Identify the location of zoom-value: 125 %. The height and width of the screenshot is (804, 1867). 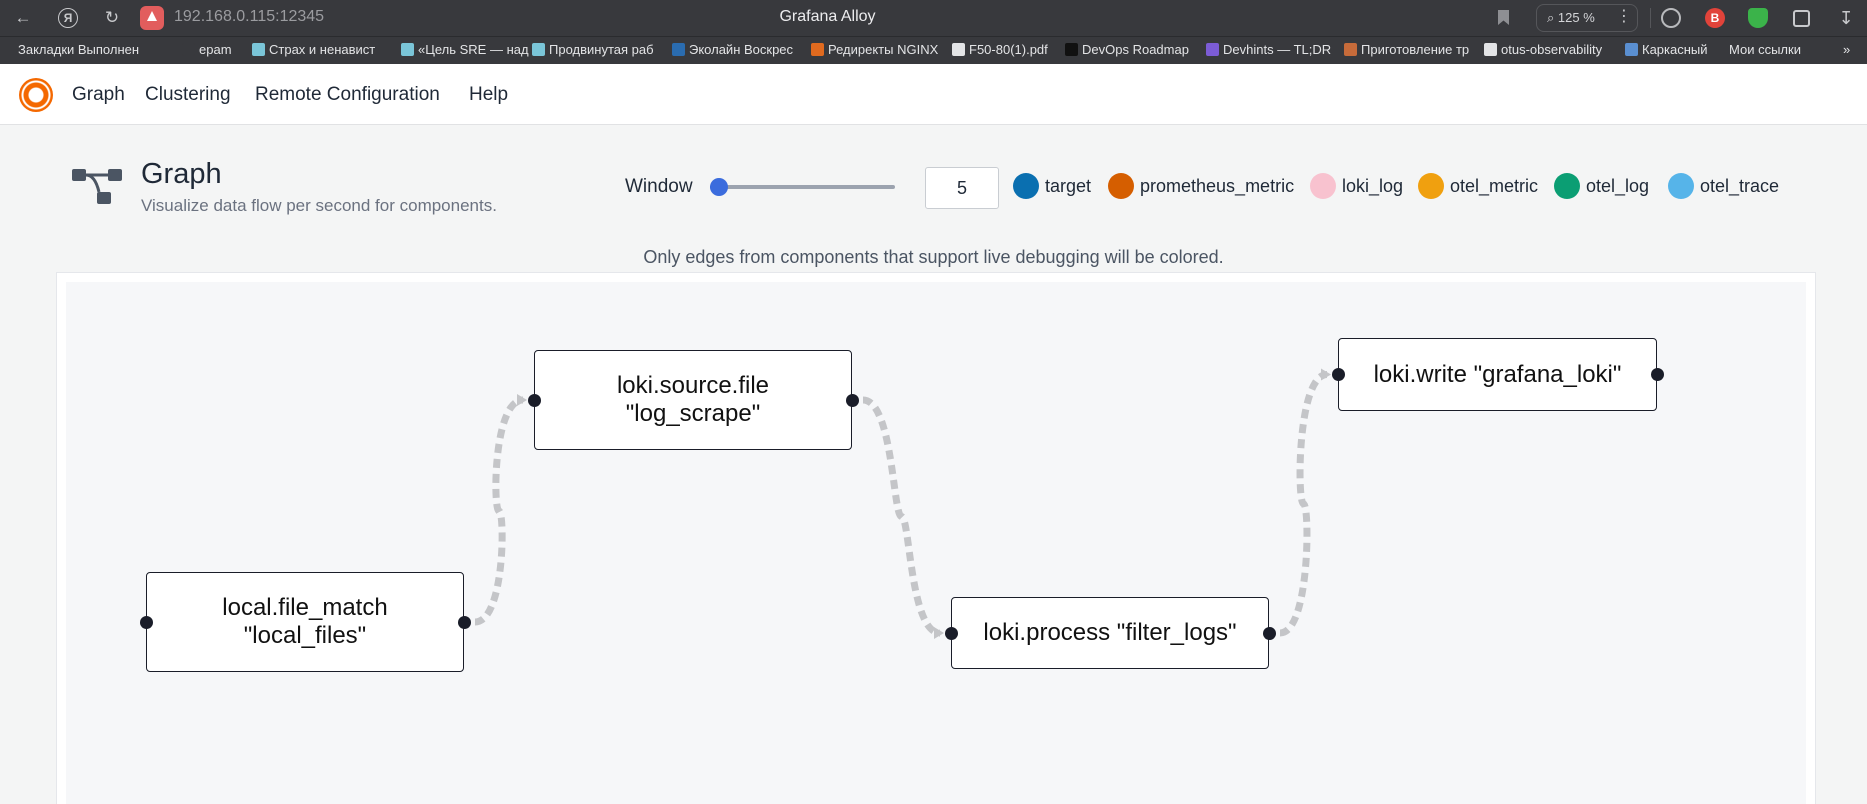
(1576, 17).